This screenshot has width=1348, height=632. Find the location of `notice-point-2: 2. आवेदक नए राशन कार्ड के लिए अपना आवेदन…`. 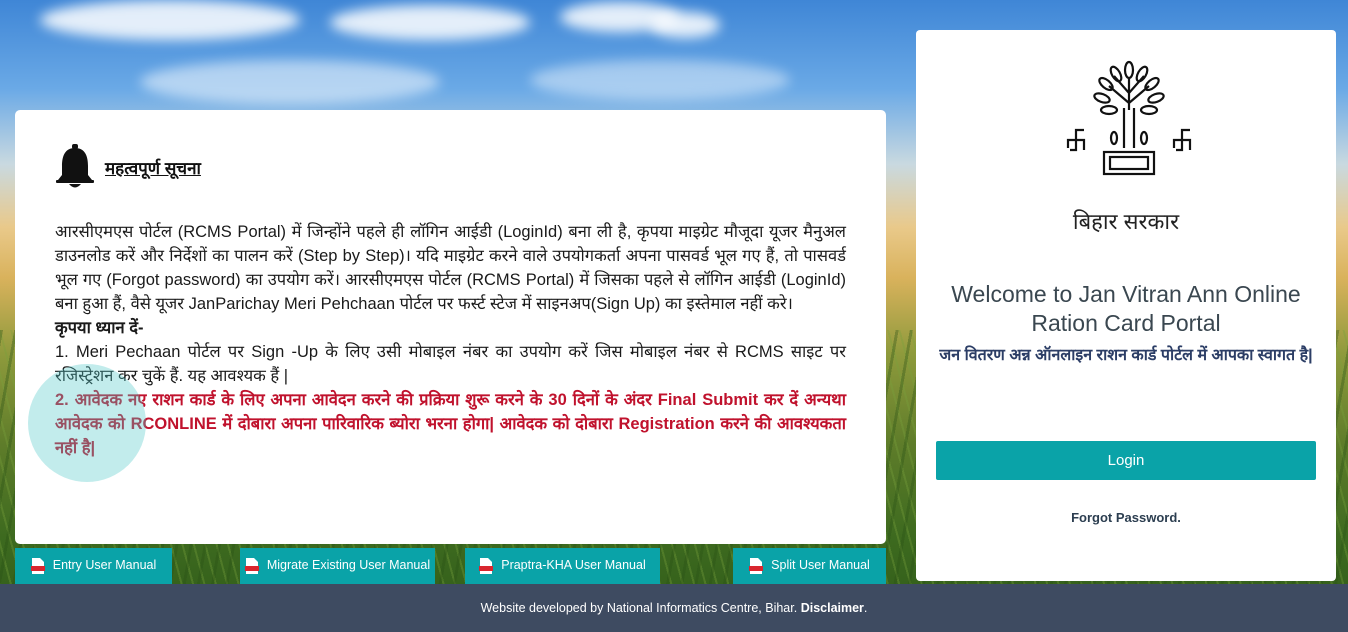

notice-point-2: 2. आवेदक नए राशन कार्ड के लिए अपना आवेदन… is located at coordinates (450, 424).